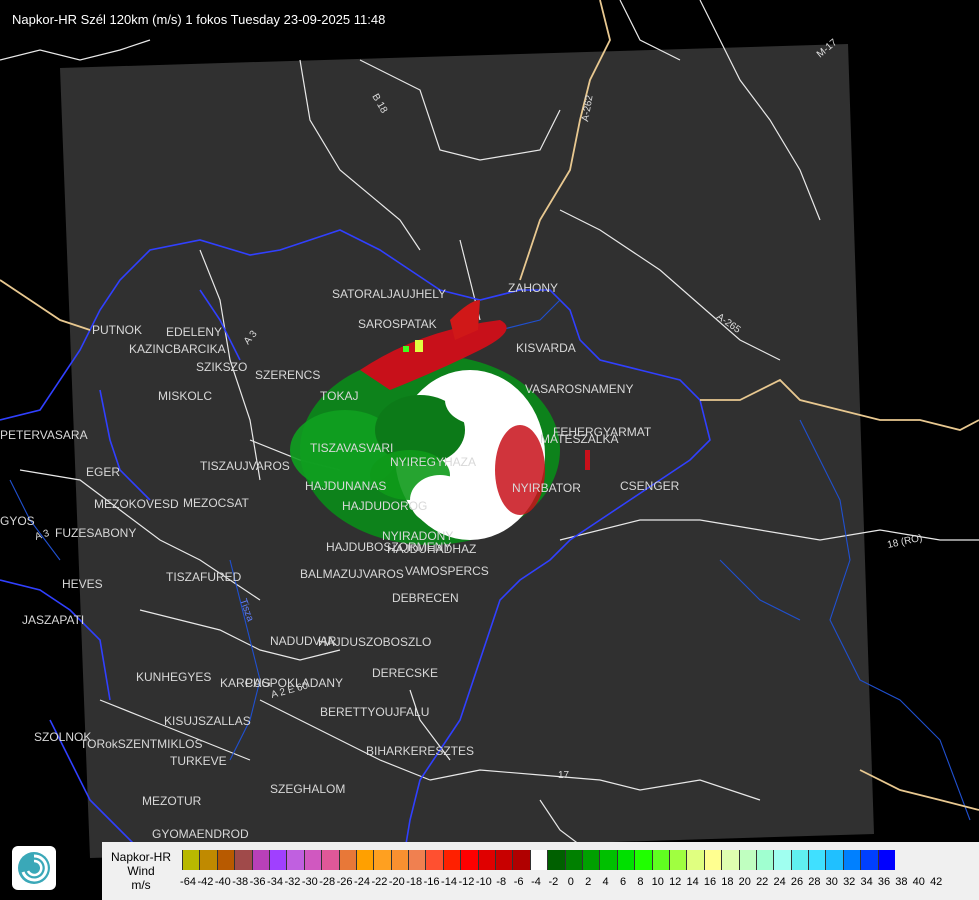  I want to click on place-label: SATORALJAUJHELY, so click(389, 294).